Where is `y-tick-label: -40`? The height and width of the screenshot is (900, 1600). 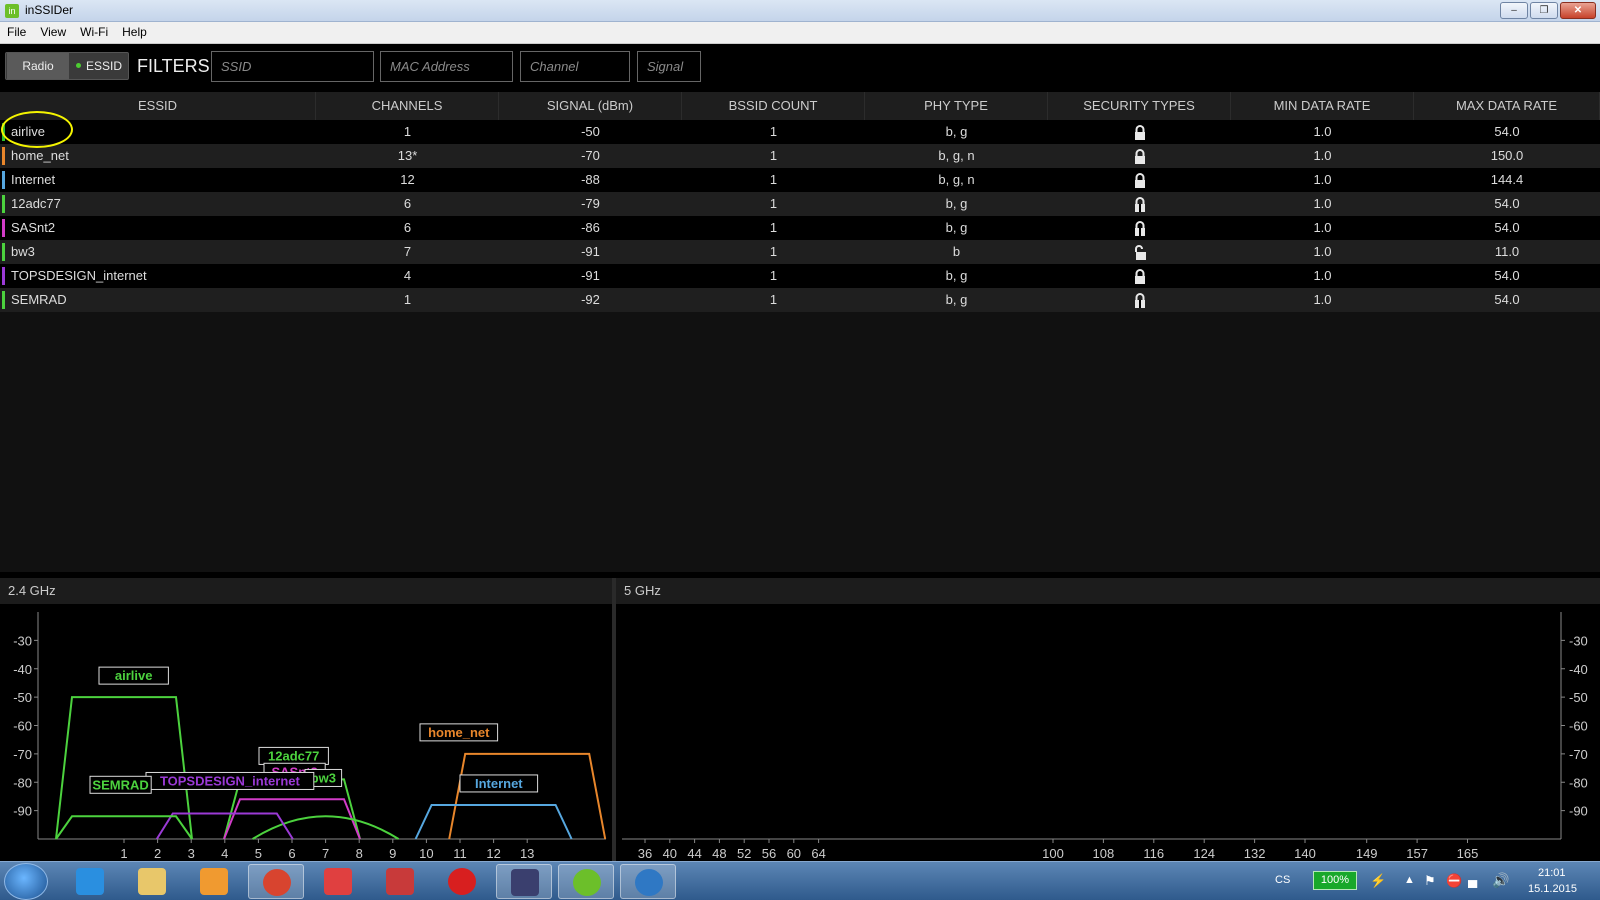 y-tick-label: -40 is located at coordinates (22, 669).